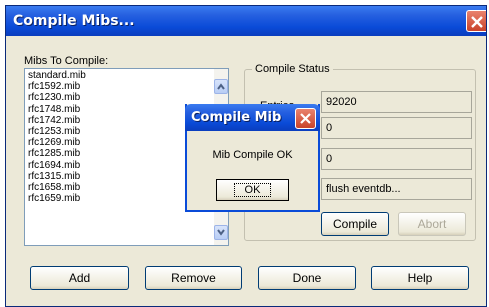 This screenshot has height=307, width=489. I want to click on help-button: Help, so click(420, 278).